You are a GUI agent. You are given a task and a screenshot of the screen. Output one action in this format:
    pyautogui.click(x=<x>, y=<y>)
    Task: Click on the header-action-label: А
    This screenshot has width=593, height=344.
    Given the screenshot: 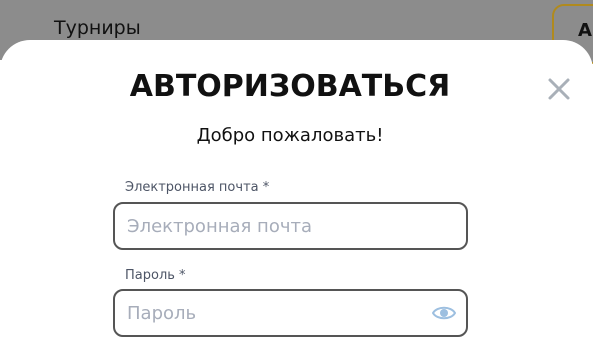 What is the action you would take?
    pyautogui.click(x=585, y=30)
    